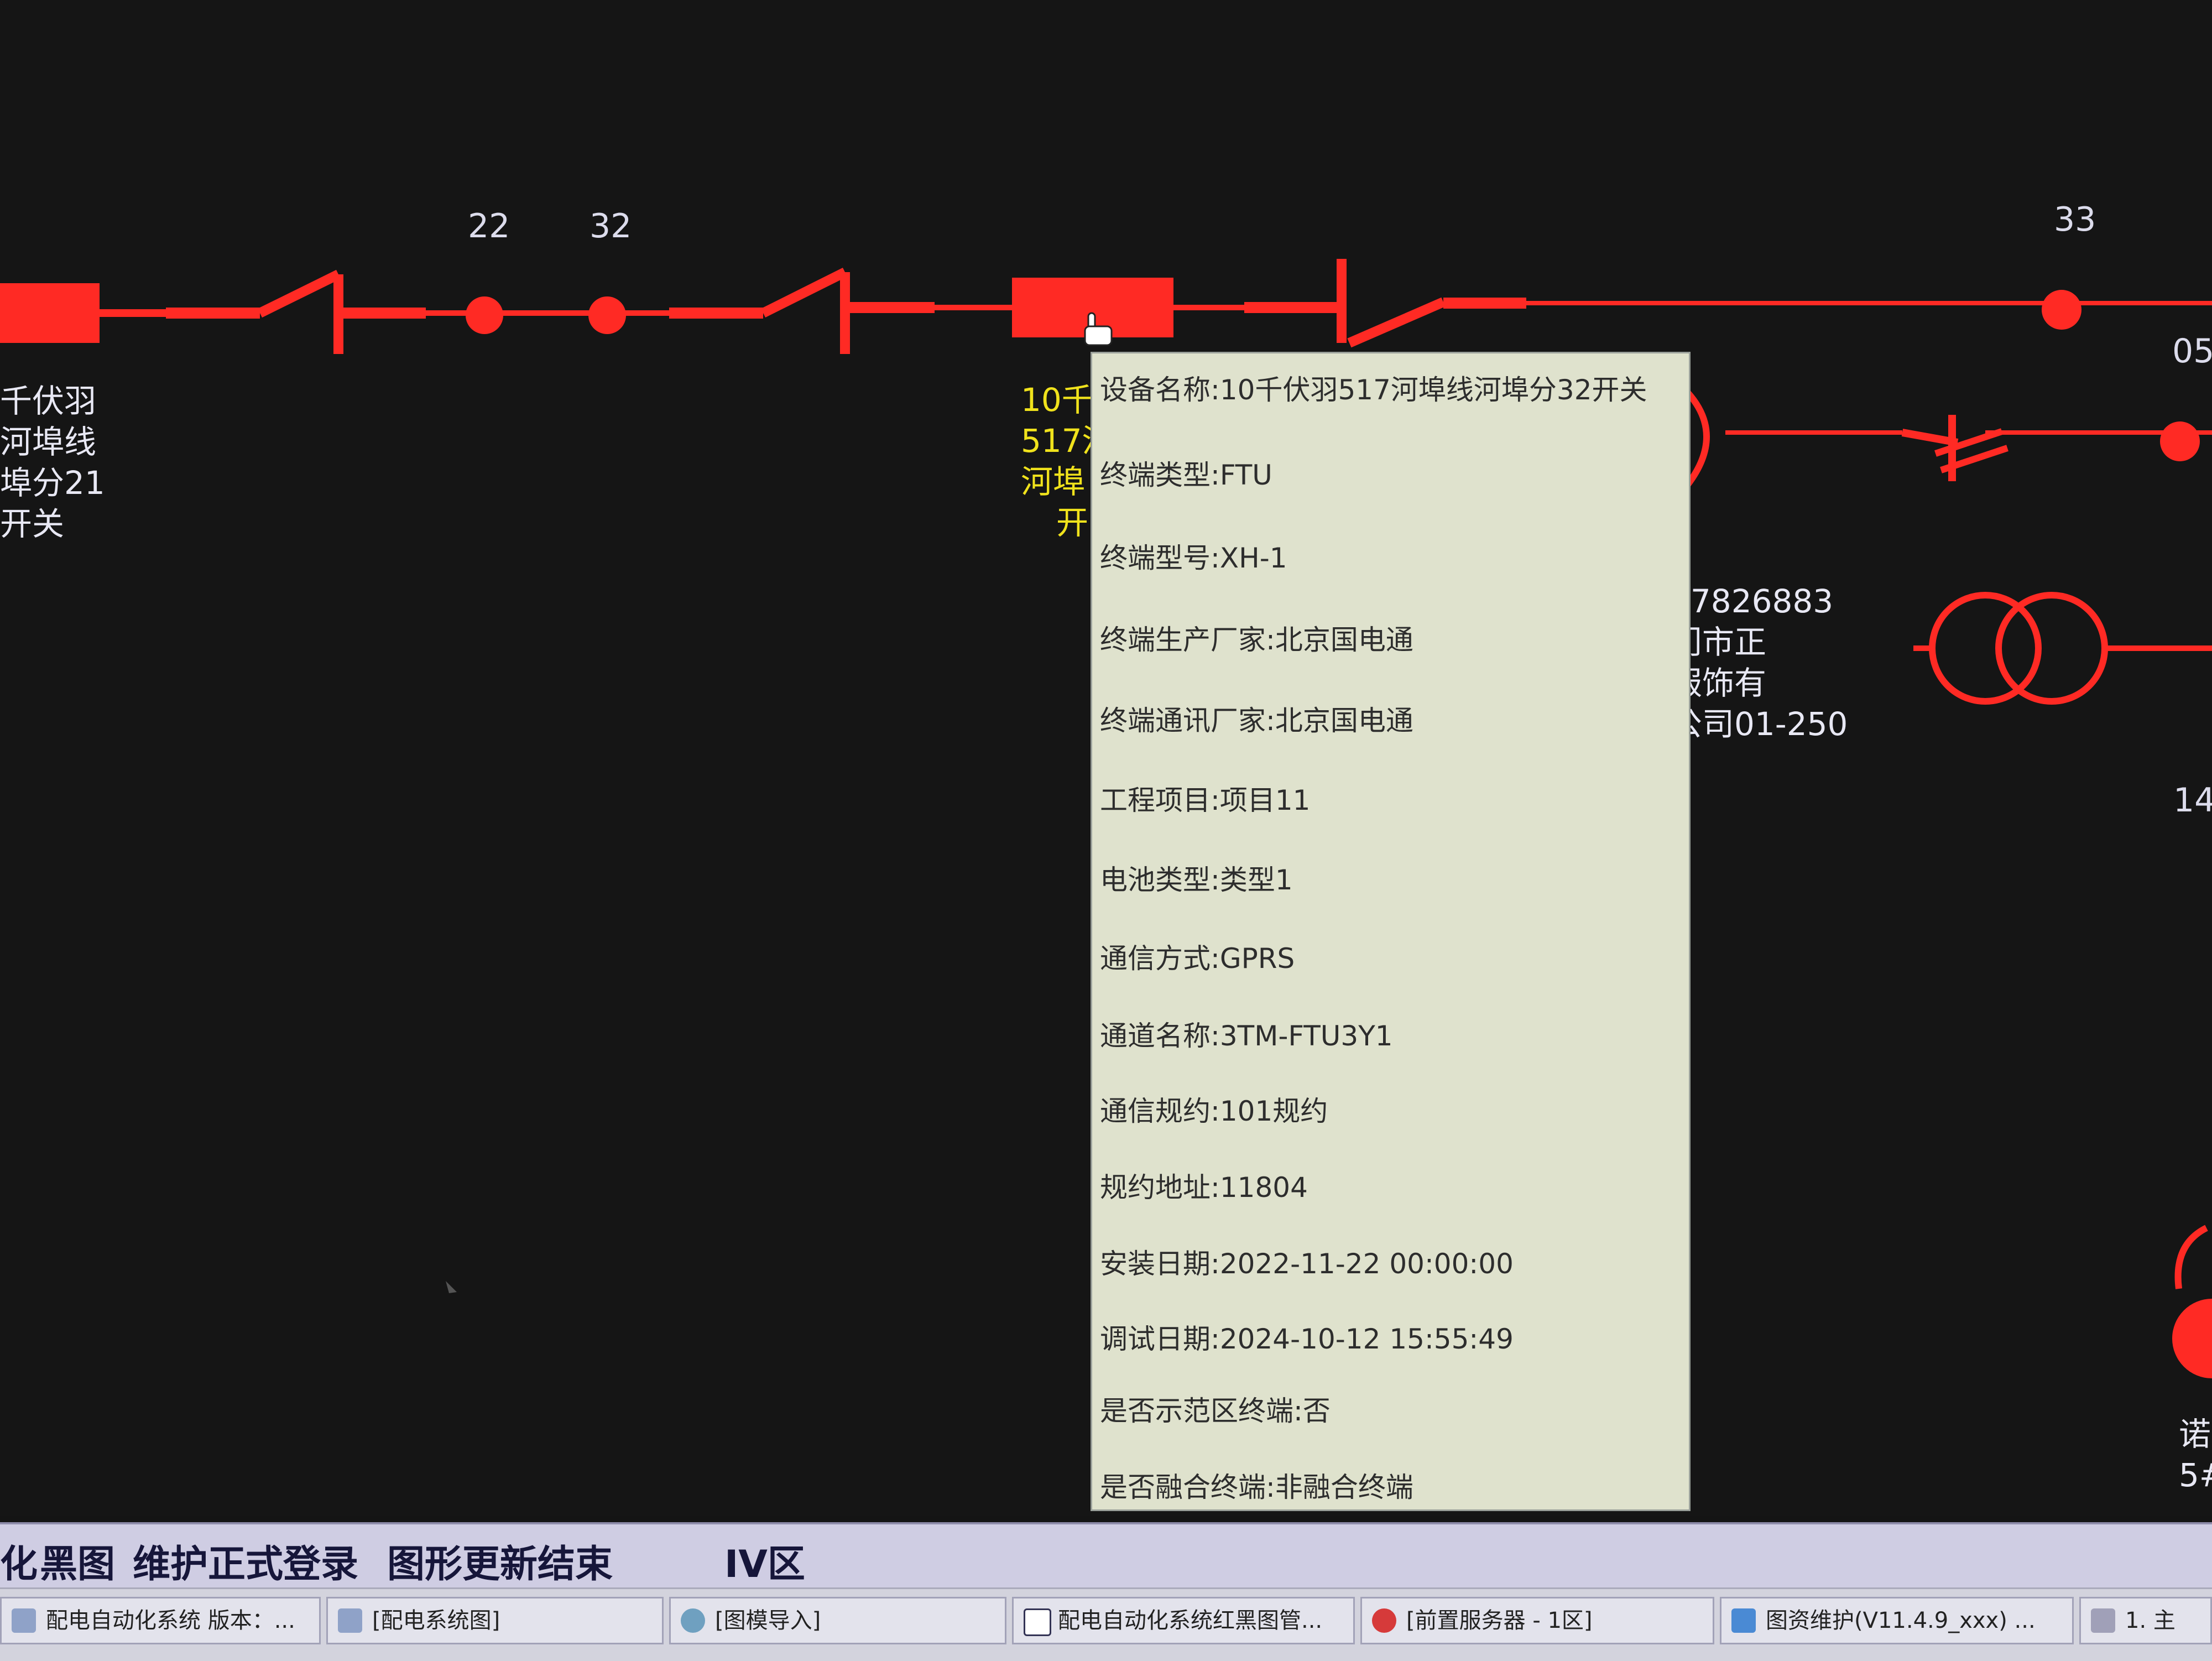  I want to click on node-label: 33, so click(2075, 219).